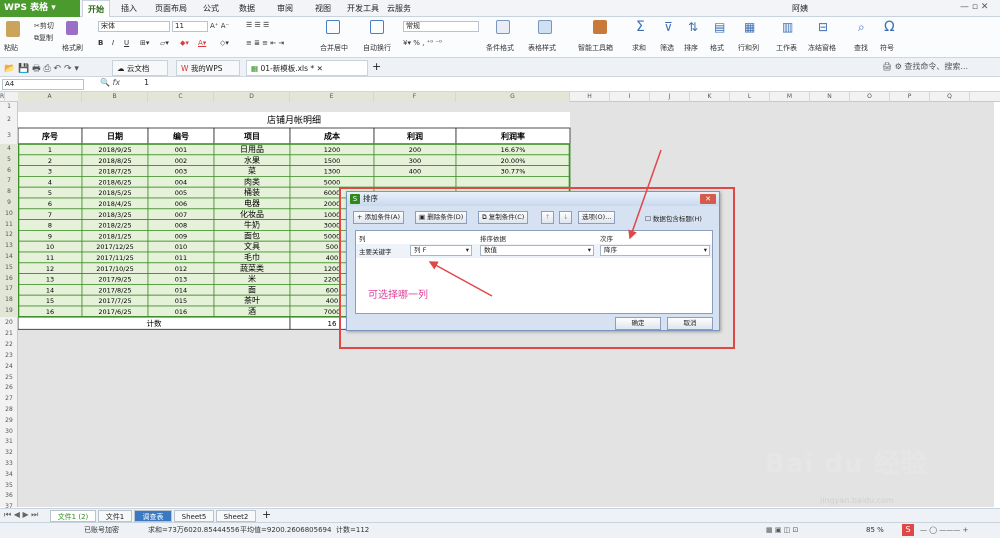  Describe the element at coordinates (908, 530) in the screenshot. I see `wps-s-icon: S` at that location.